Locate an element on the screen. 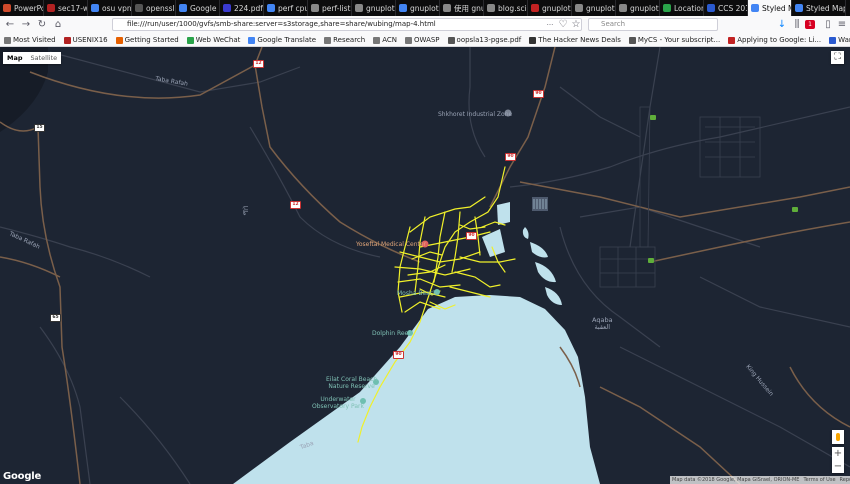  tab-16: CCS 201 is located at coordinates (726, 8).